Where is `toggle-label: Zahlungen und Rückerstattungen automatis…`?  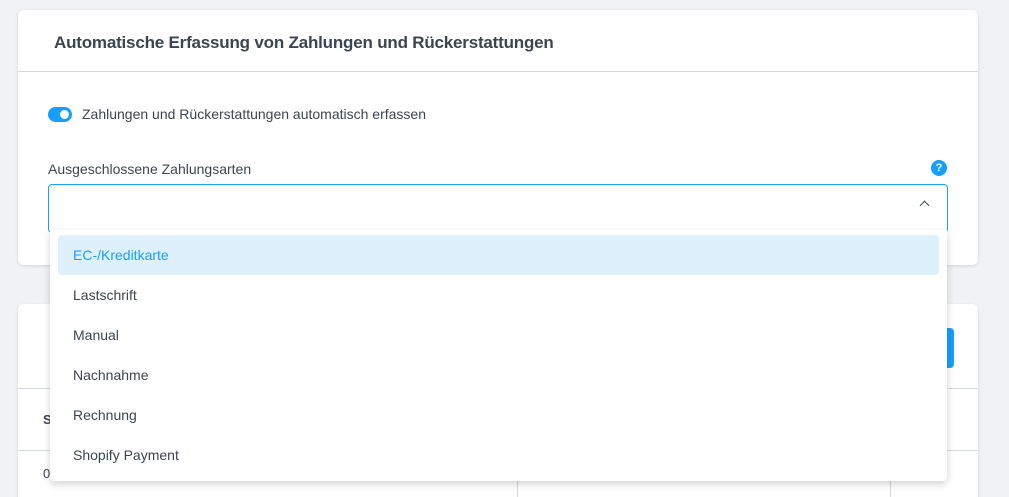
toggle-label: Zahlungen und Rückerstattungen automatis… is located at coordinates (254, 114).